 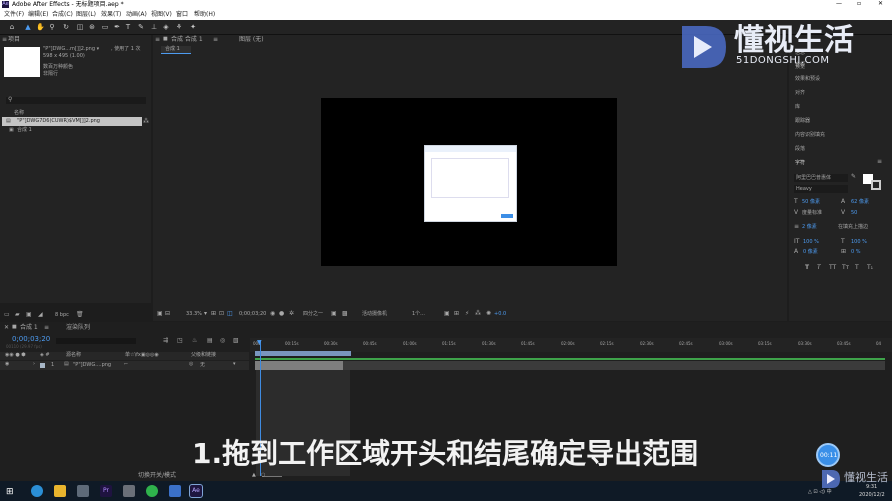 What do you see at coordinates (809, 227) in the screenshot?
I see `stroke-width-value: 2 像素` at bounding box center [809, 227].